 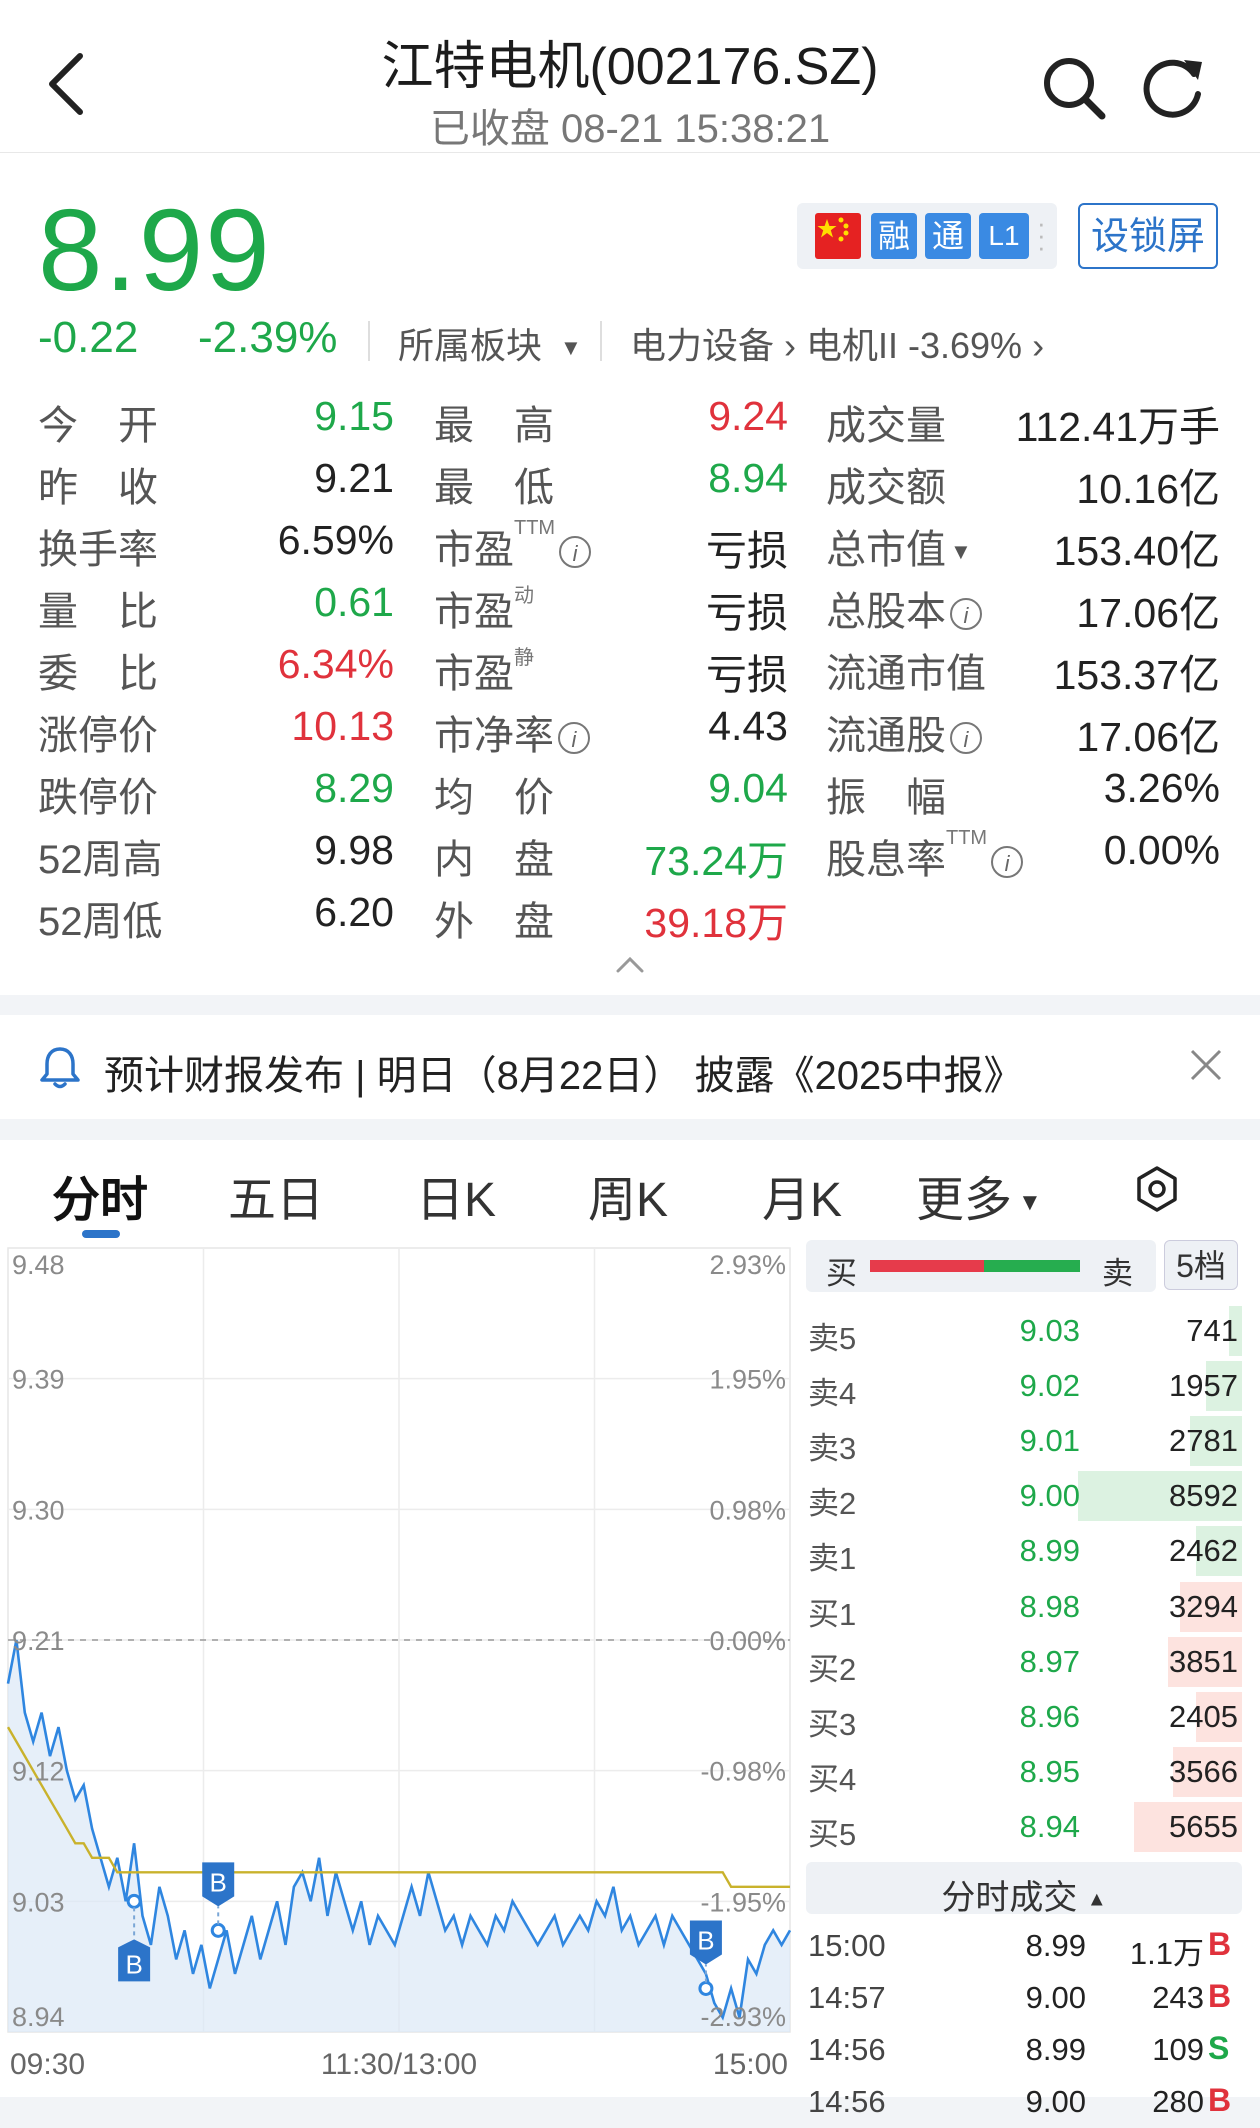 What do you see at coordinates (354, 850) in the screenshot?
I see `stat-value: 9.98` at bounding box center [354, 850].